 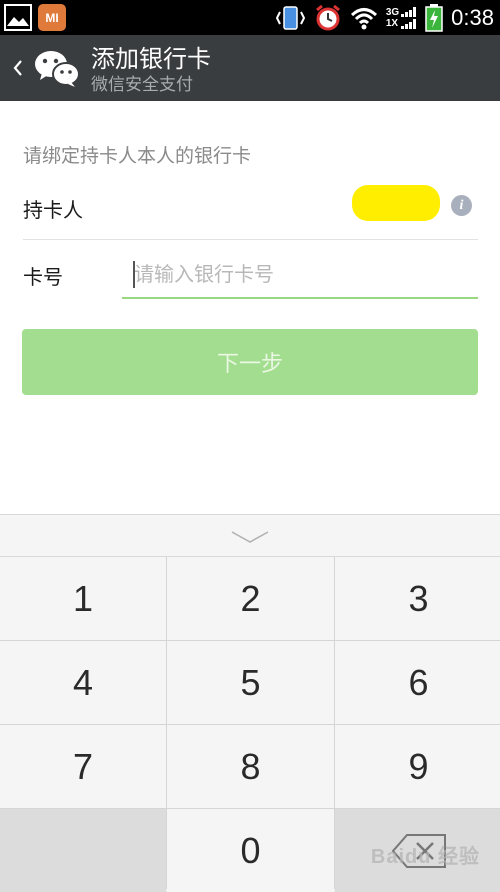 What do you see at coordinates (250, 362) in the screenshot?
I see `next-step-button: 下一步` at bounding box center [250, 362].